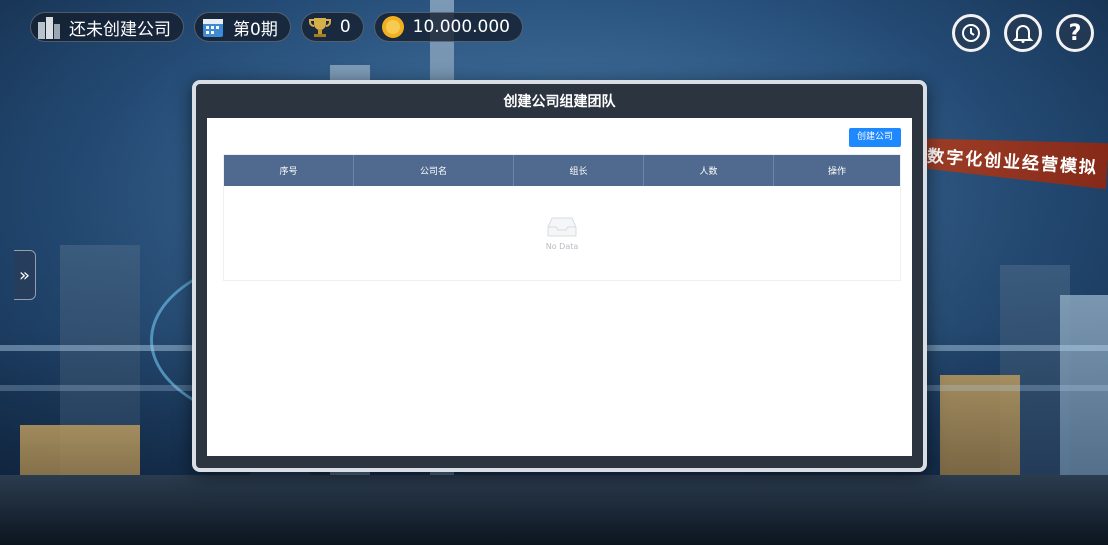 The width and height of the screenshot is (1108, 545). I want to click on help-icon: ?, so click(1075, 33).